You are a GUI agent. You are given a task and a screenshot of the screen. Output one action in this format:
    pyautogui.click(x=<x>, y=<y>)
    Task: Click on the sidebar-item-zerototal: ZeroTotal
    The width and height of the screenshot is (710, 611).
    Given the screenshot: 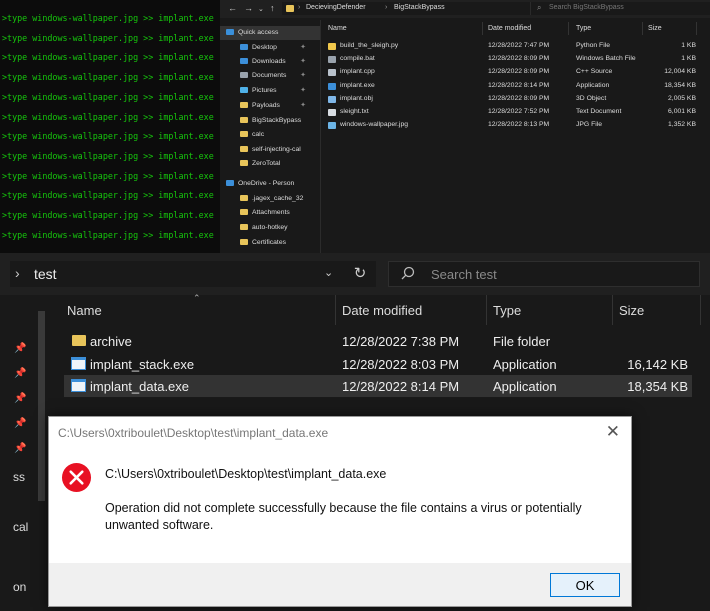 What is the action you would take?
    pyautogui.click(x=270, y=164)
    